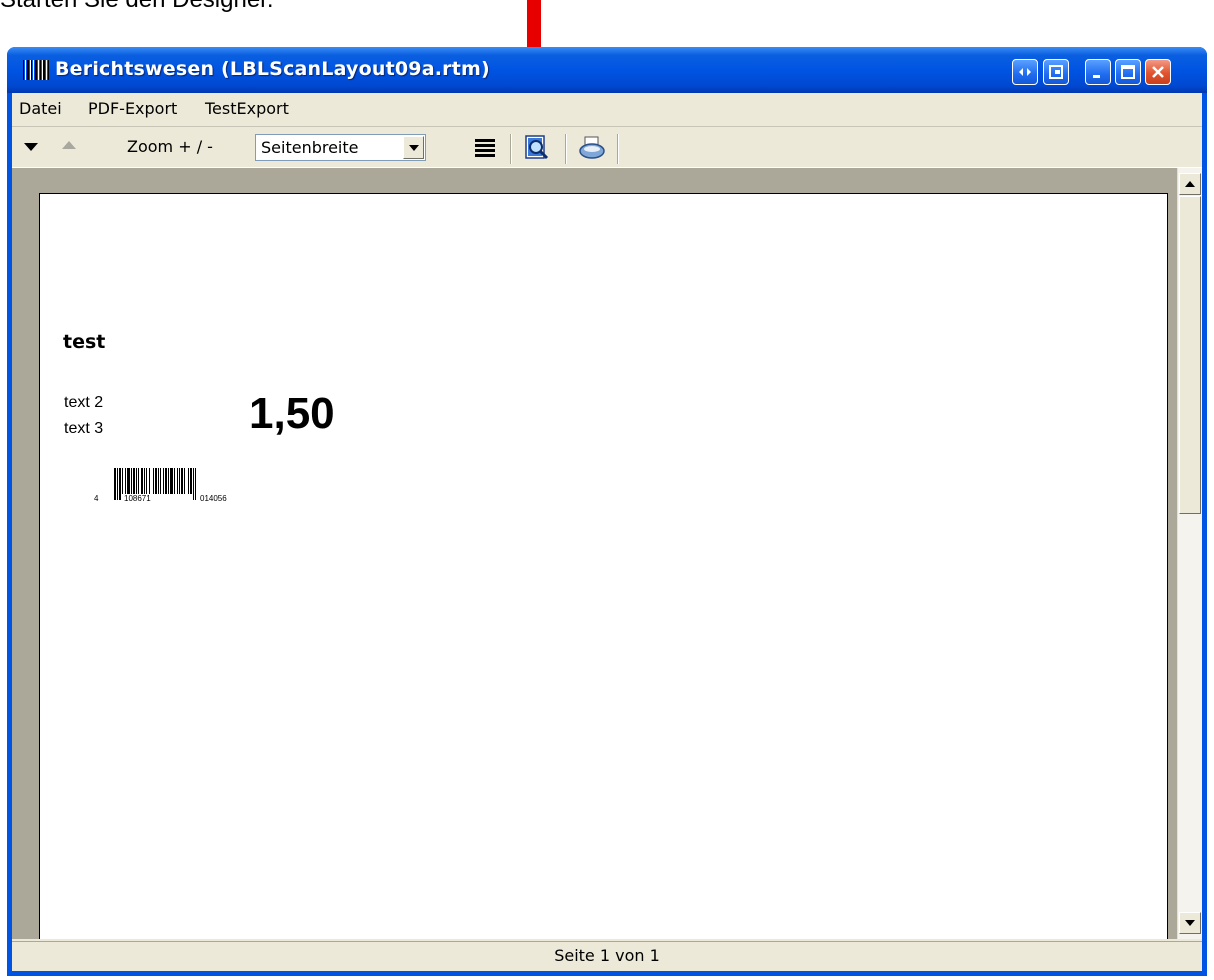  I want to click on next-page-icon, so click(31, 147).